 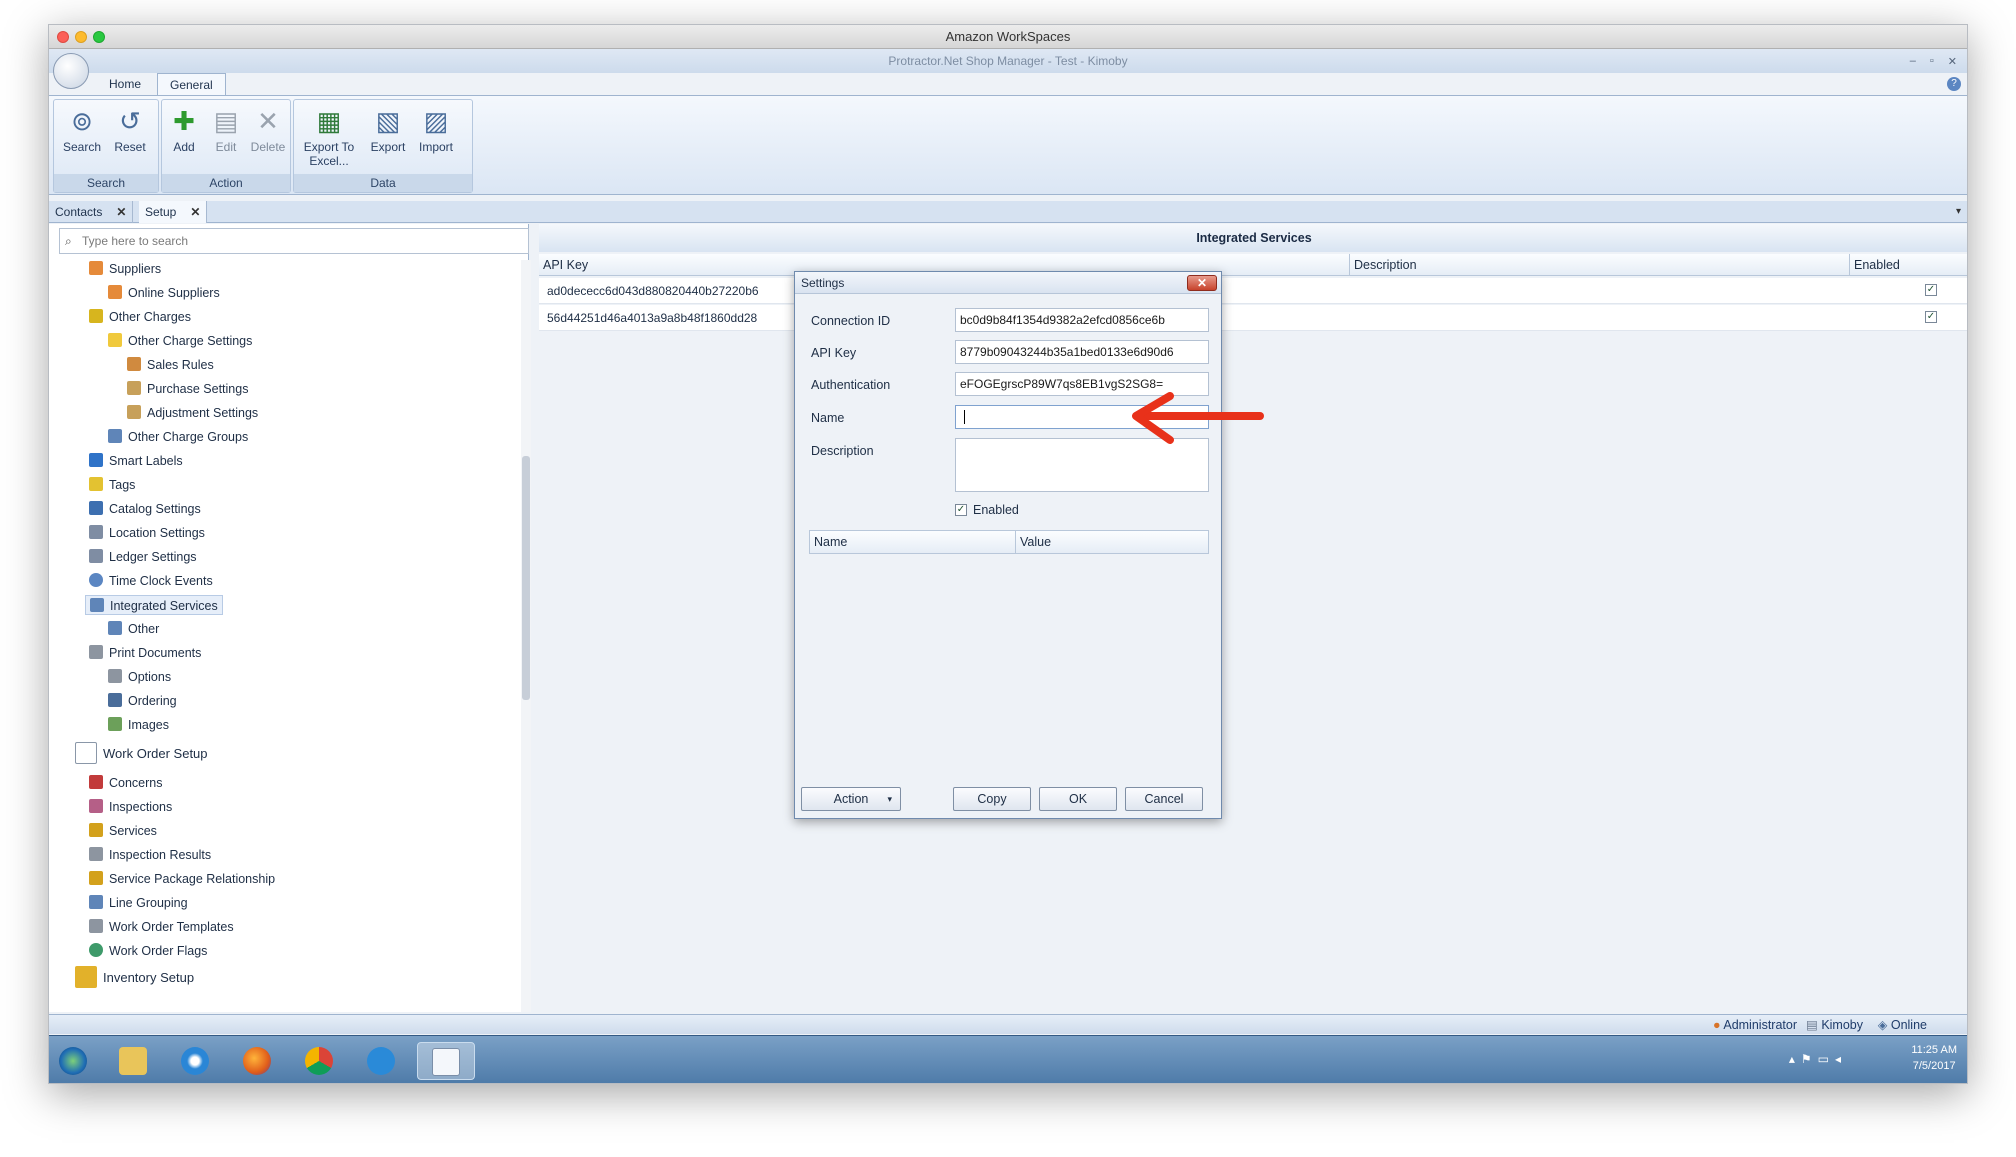 What do you see at coordinates (1253, 291) in the screenshot?
I see `table-row: ad0dececc6d043d880820440b27220b6 ✓` at bounding box center [1253, 291].